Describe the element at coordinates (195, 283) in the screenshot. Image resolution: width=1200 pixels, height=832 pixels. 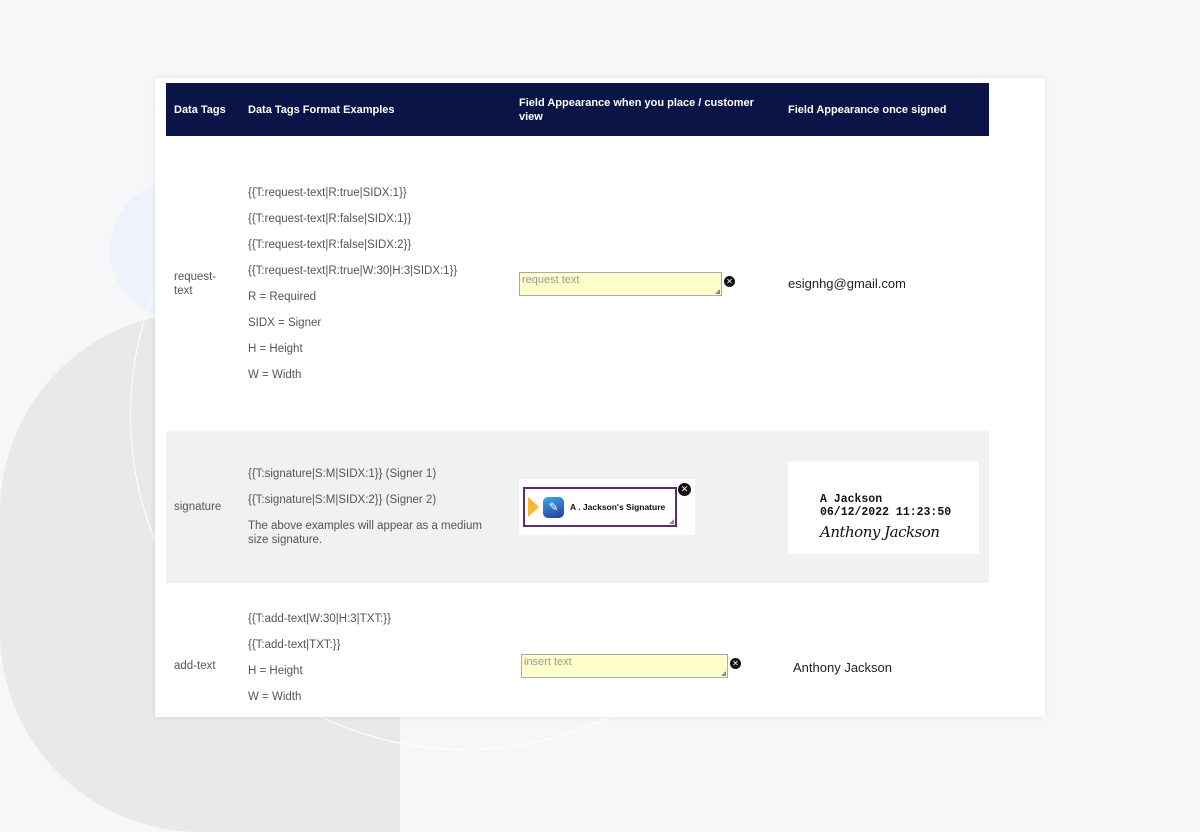
I see `tag-name: request-text` at that location.